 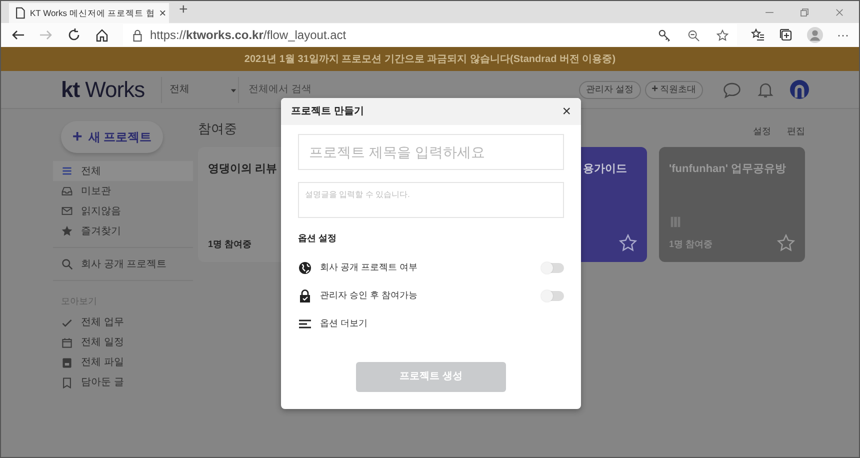 I want to click on mail-icon, so click(x=67, y=211).